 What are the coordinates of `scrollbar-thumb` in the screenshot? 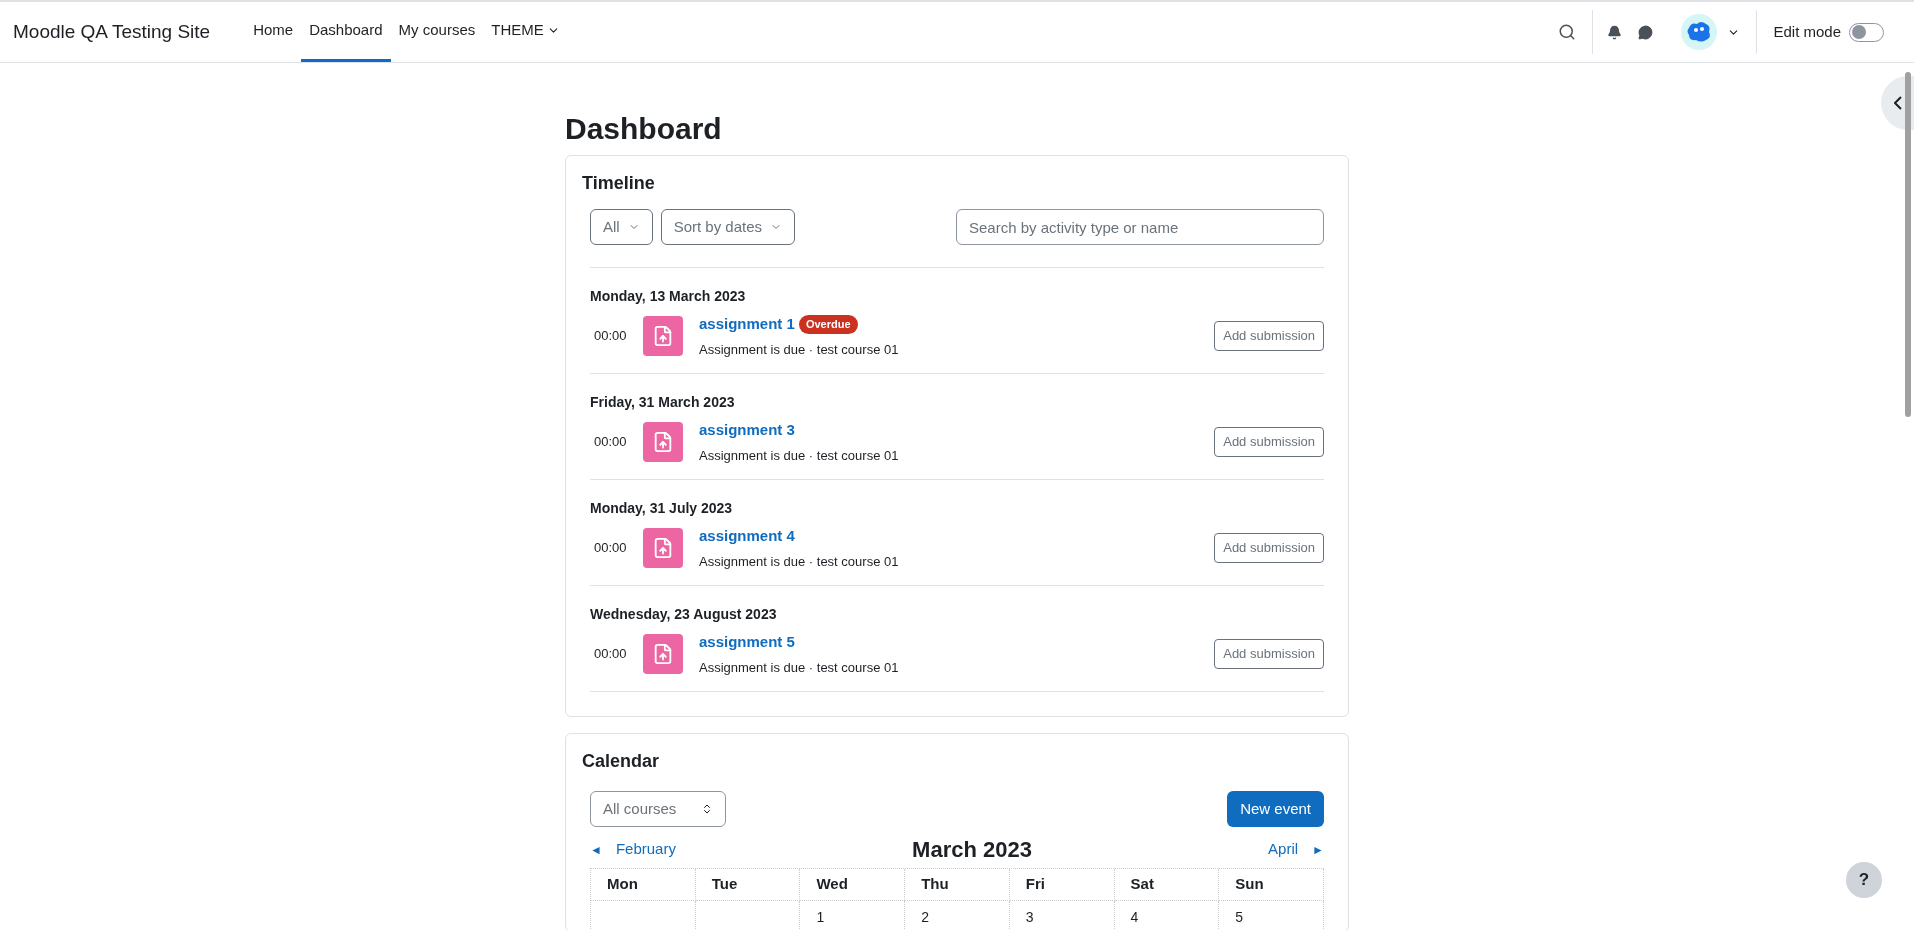 It's located at (1908, 244).